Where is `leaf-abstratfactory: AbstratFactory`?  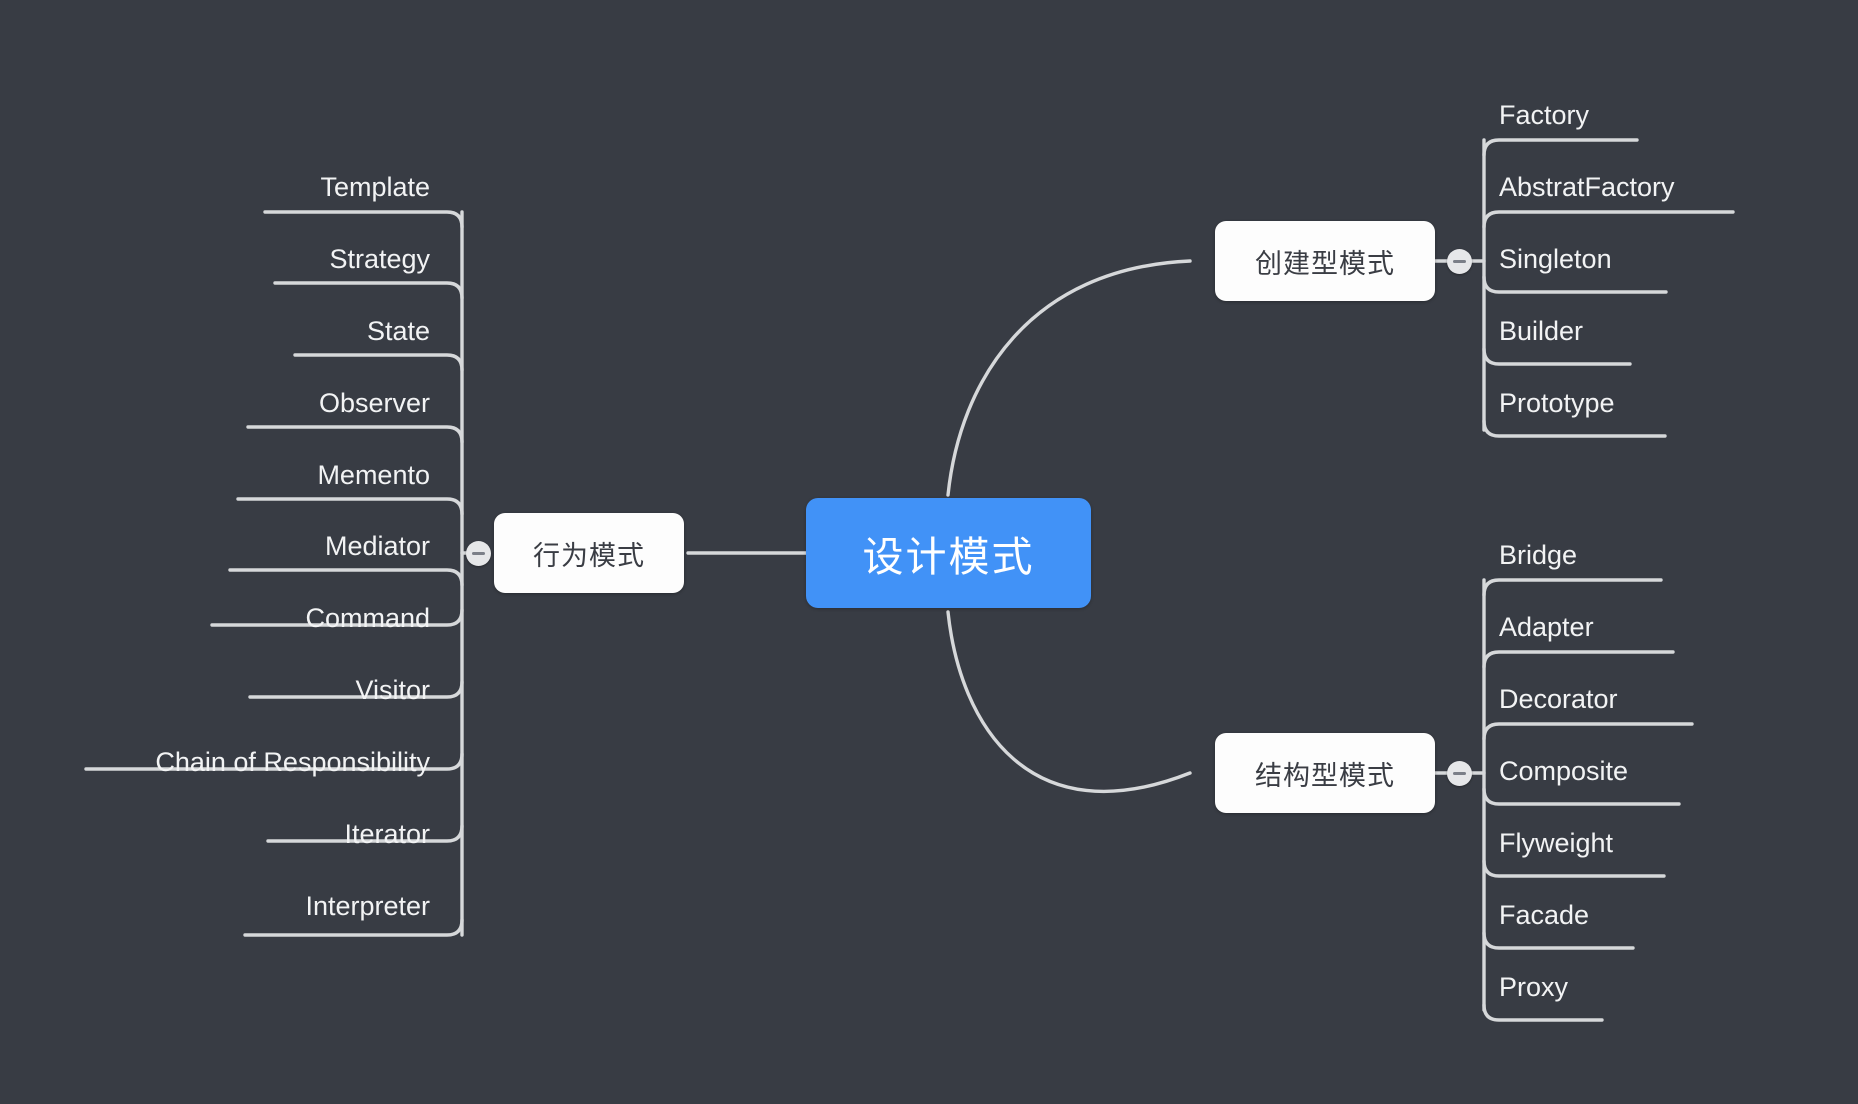 leaf-abstratfactory: AbstratFactory is located at coordinates (1587, 187).